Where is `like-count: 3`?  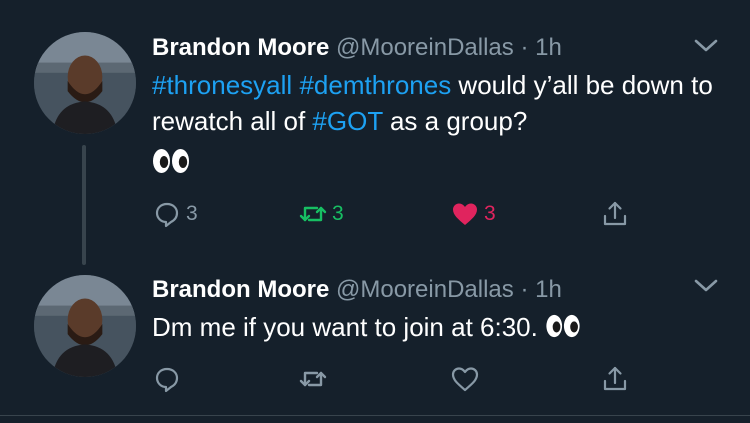 like-count: 3 is located at coordinates (490, 213).